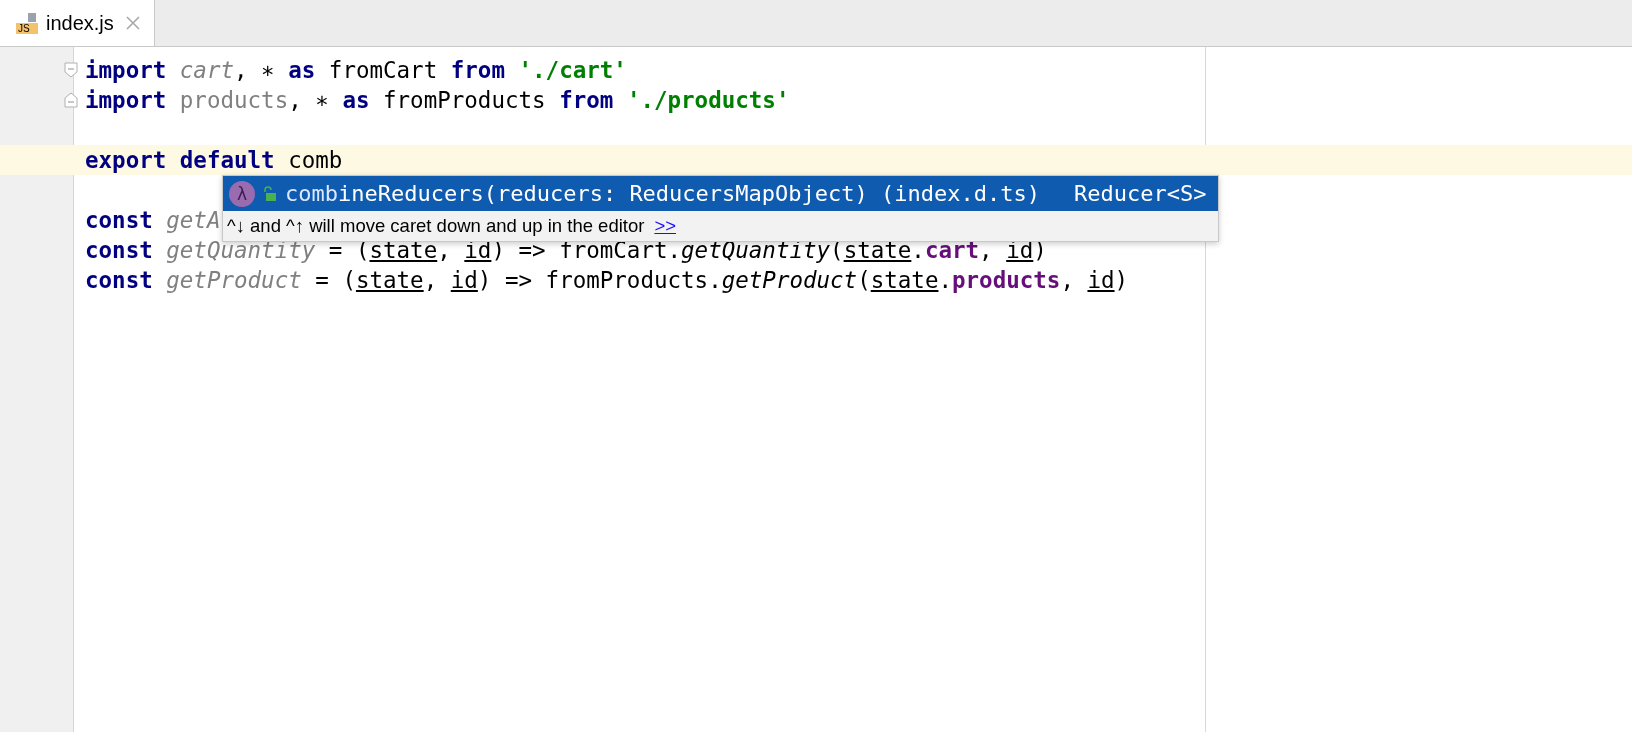  What do you see at coordinates (864, 280) in the screenshot?
I see `code-text: (` at bounding box center [864, 280].